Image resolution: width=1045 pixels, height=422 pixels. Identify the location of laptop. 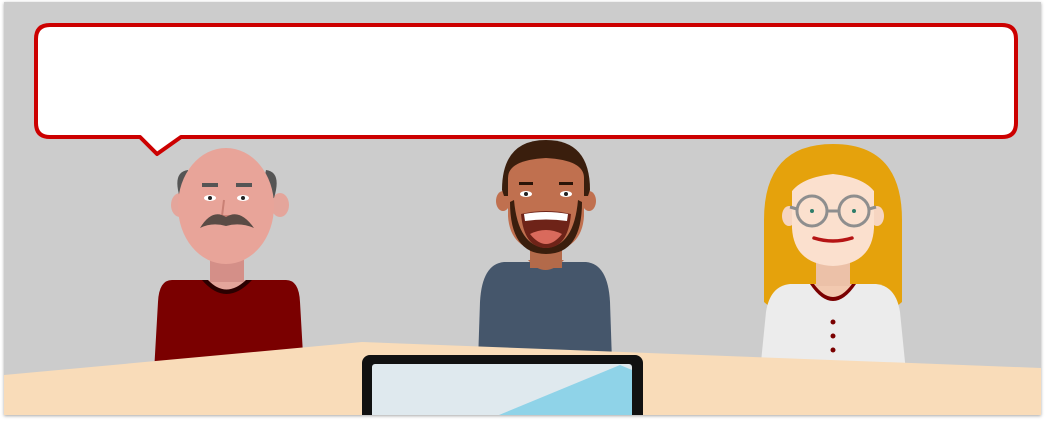
(502, 385).